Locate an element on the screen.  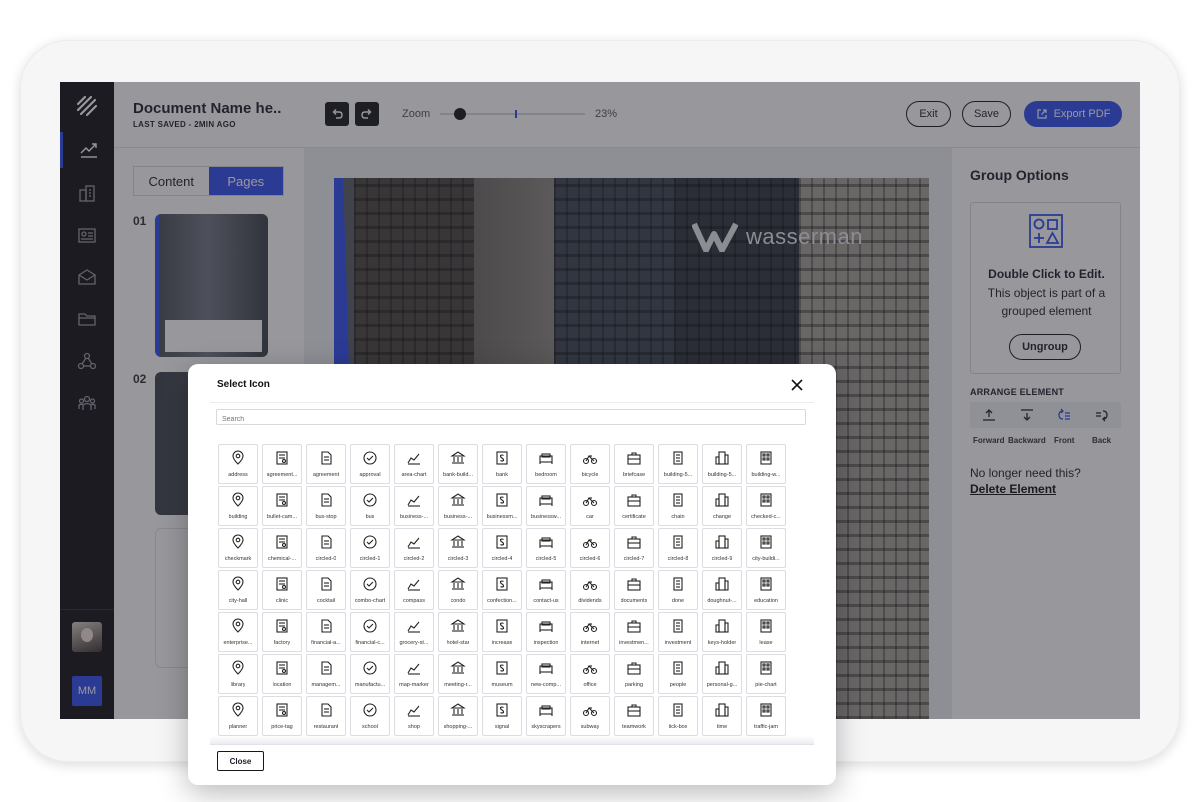
icon-option: bank is located at coordinates (502, 464).